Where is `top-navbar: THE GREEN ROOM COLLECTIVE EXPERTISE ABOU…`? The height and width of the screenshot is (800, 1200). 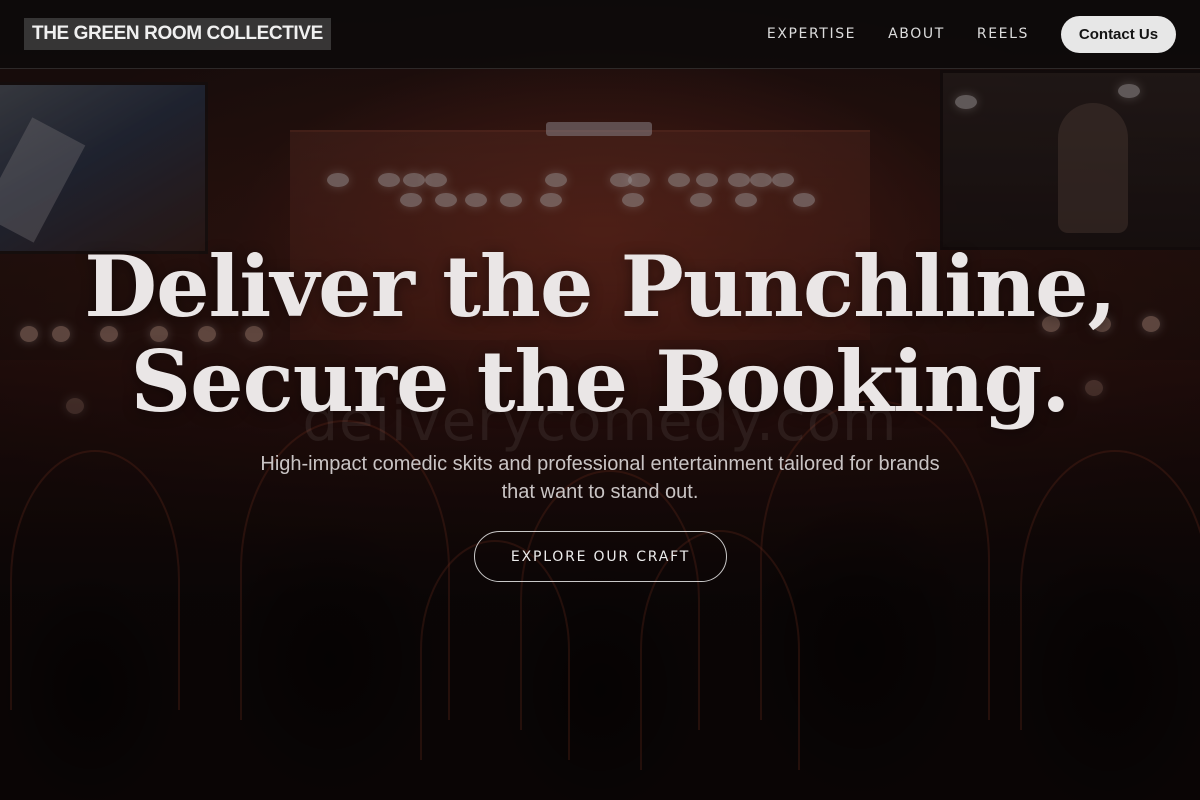 top-navbar: THE GREEN ROOM COLLECTIVE EXPERTISE ABOU… is located at coordinates (600, 34).